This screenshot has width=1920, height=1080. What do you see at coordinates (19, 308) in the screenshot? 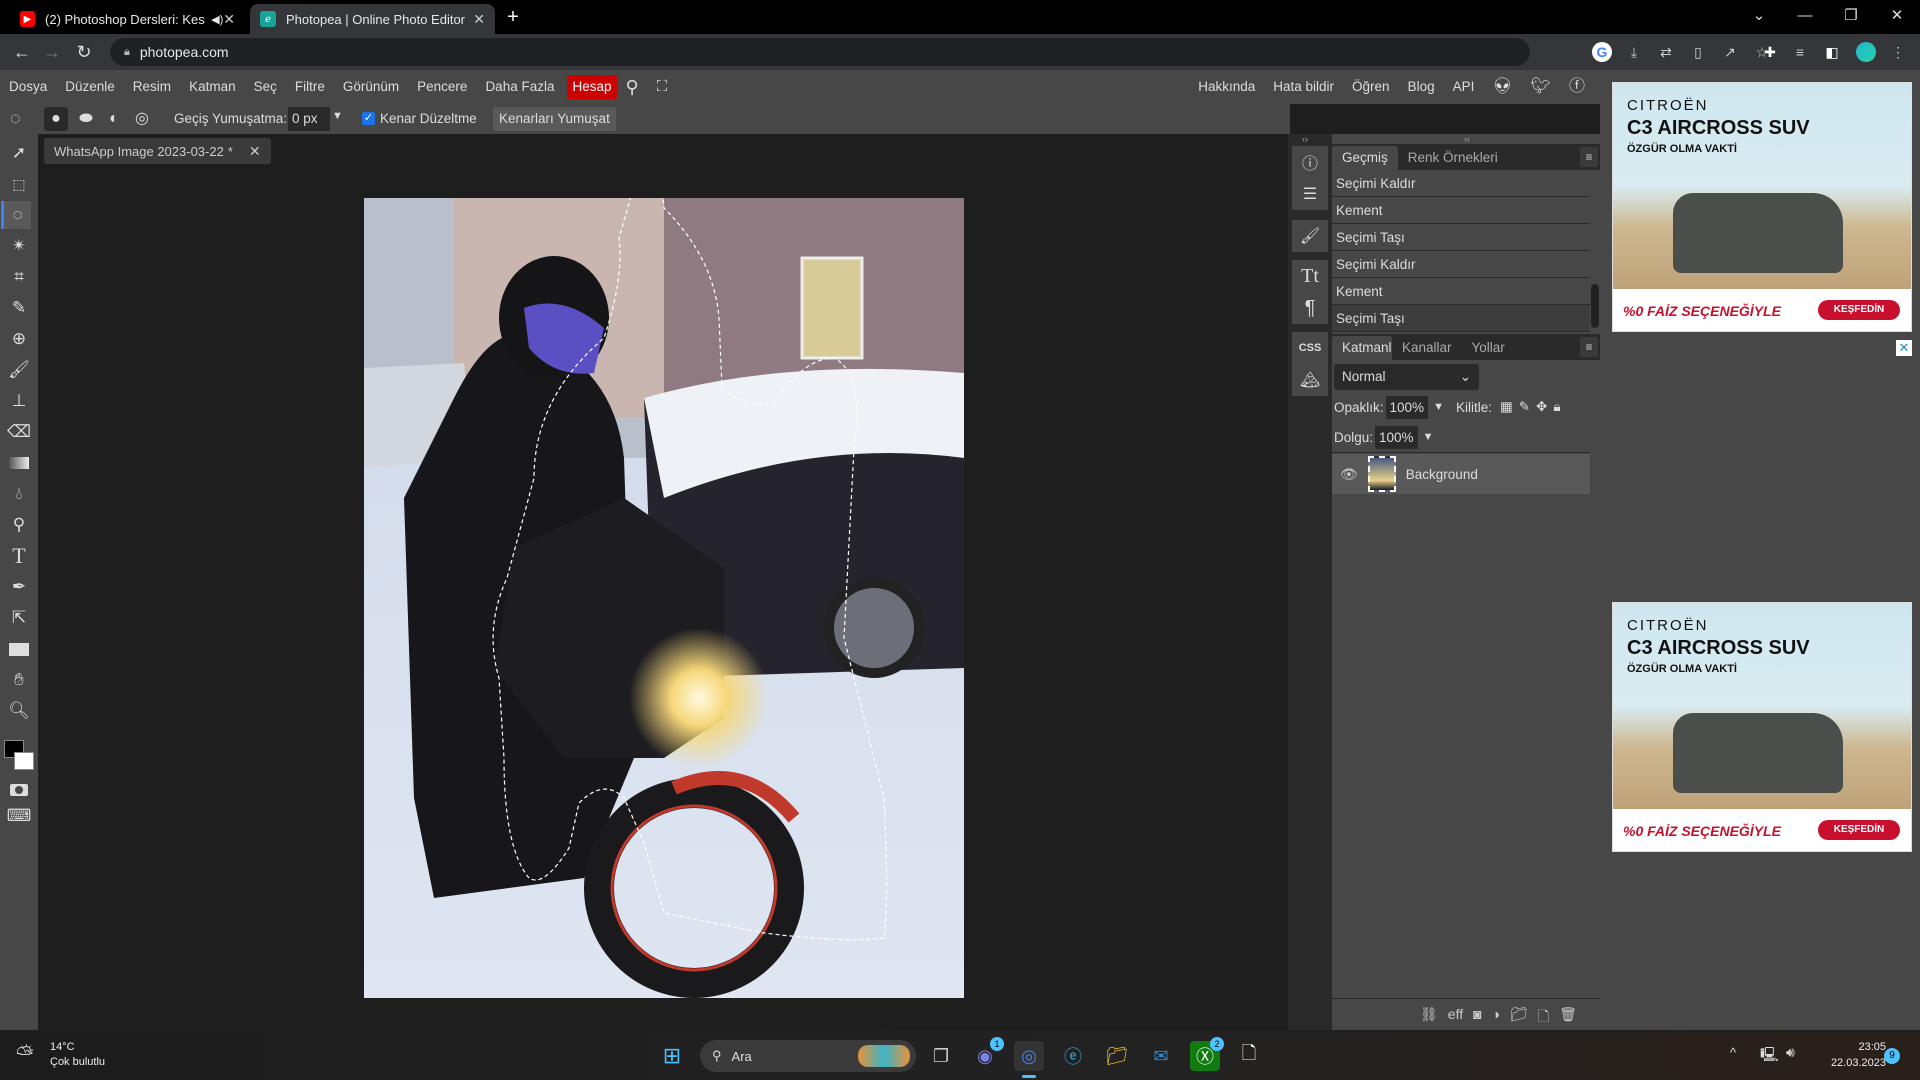
I see `eyedropper-tool-icon: ✎` at bounding box center [19, 308].